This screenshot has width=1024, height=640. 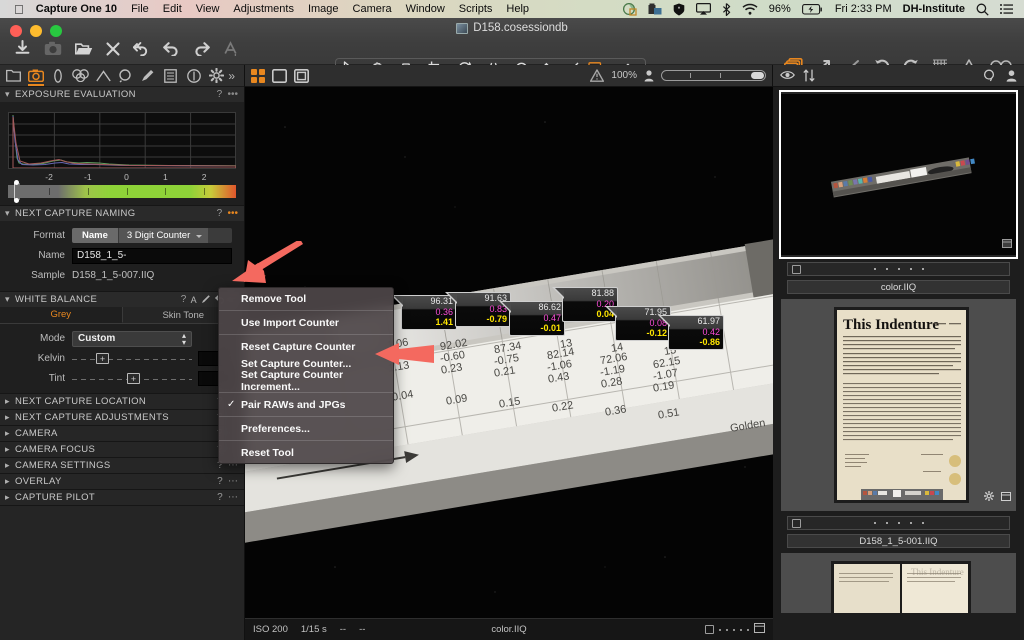 What do you see at coordinates (126, 75) in the screenshot?
I see `details-tab` at bounding box center [126, 75].